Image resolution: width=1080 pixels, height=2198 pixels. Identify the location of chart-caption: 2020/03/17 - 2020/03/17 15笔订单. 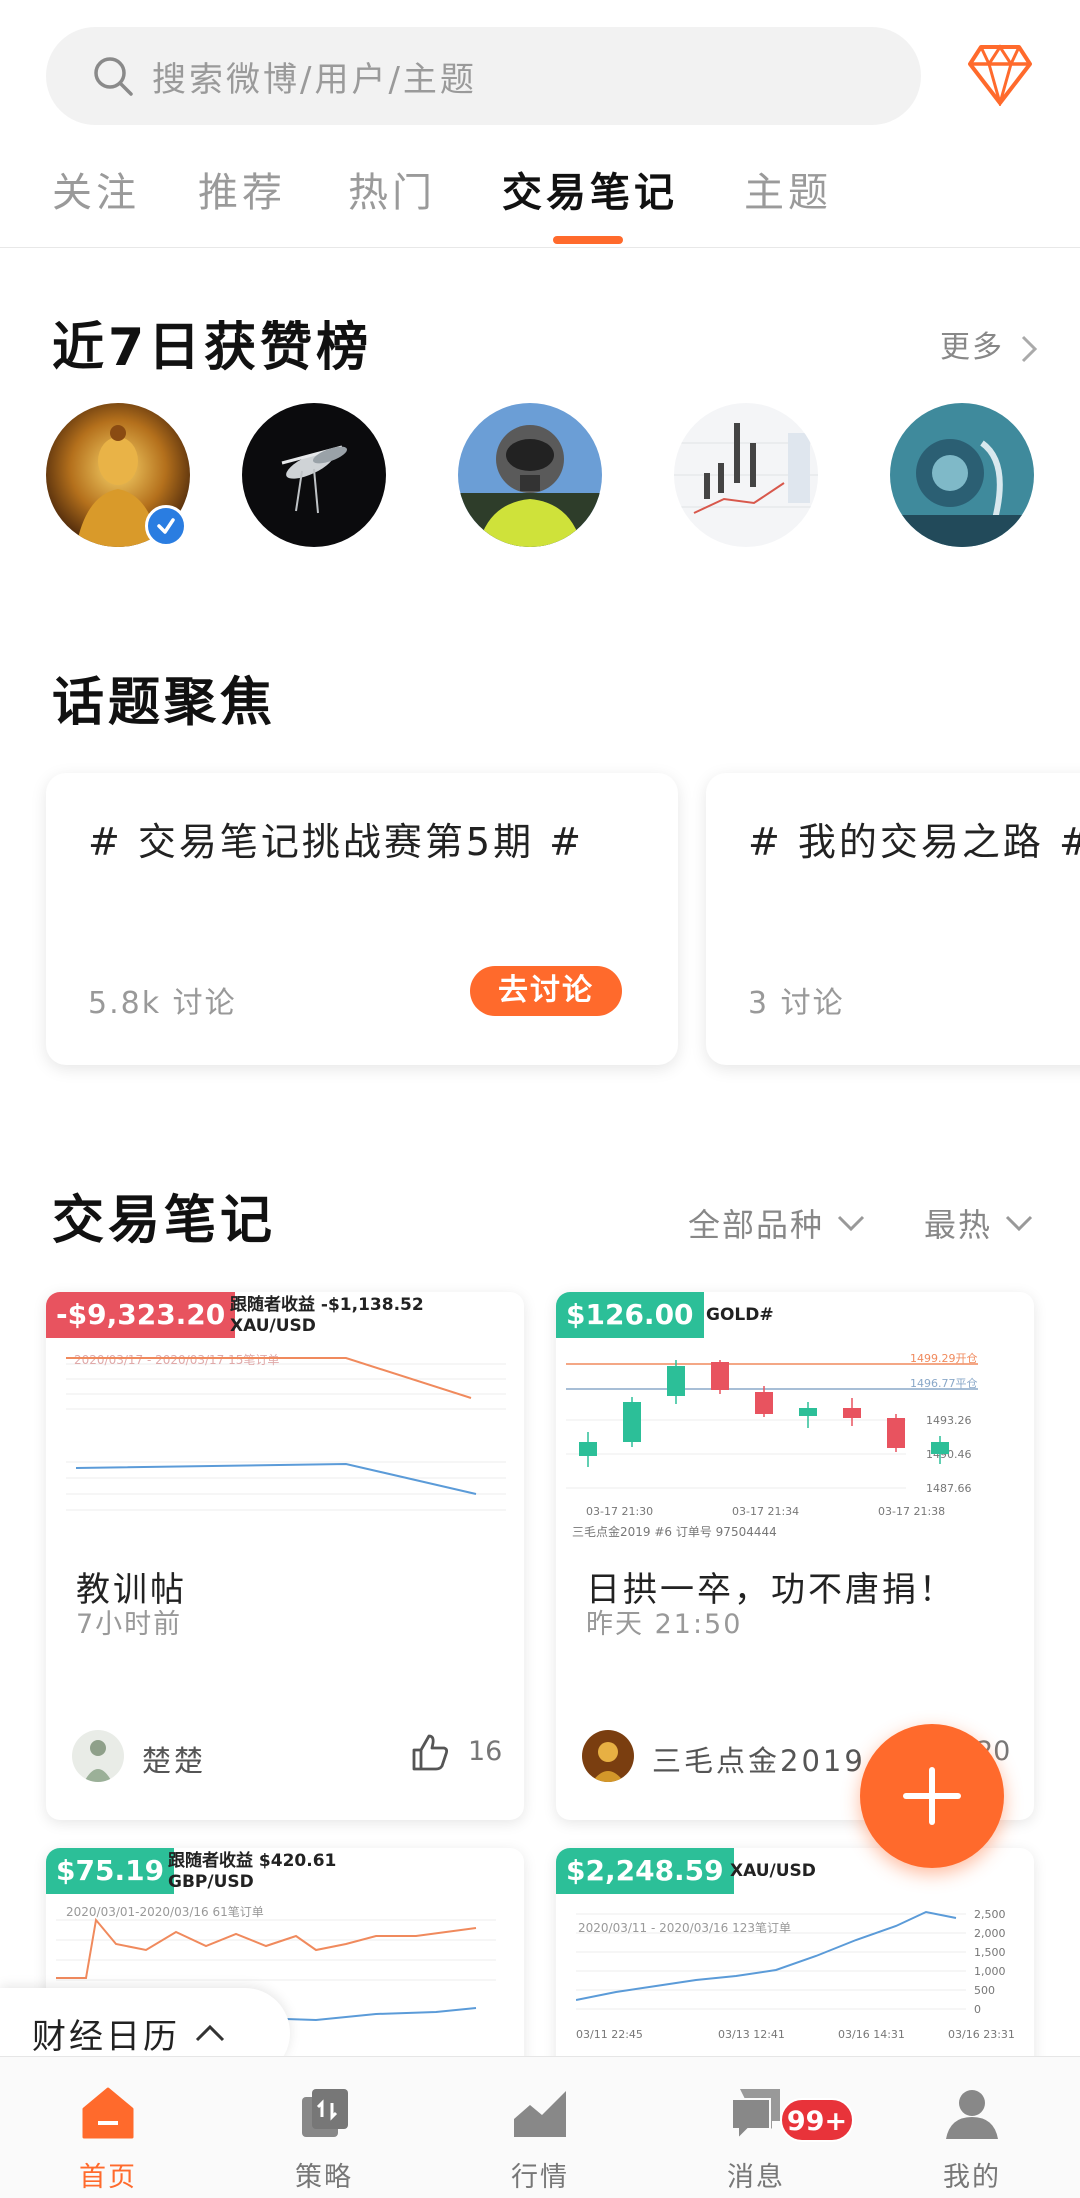
(176, 1359).